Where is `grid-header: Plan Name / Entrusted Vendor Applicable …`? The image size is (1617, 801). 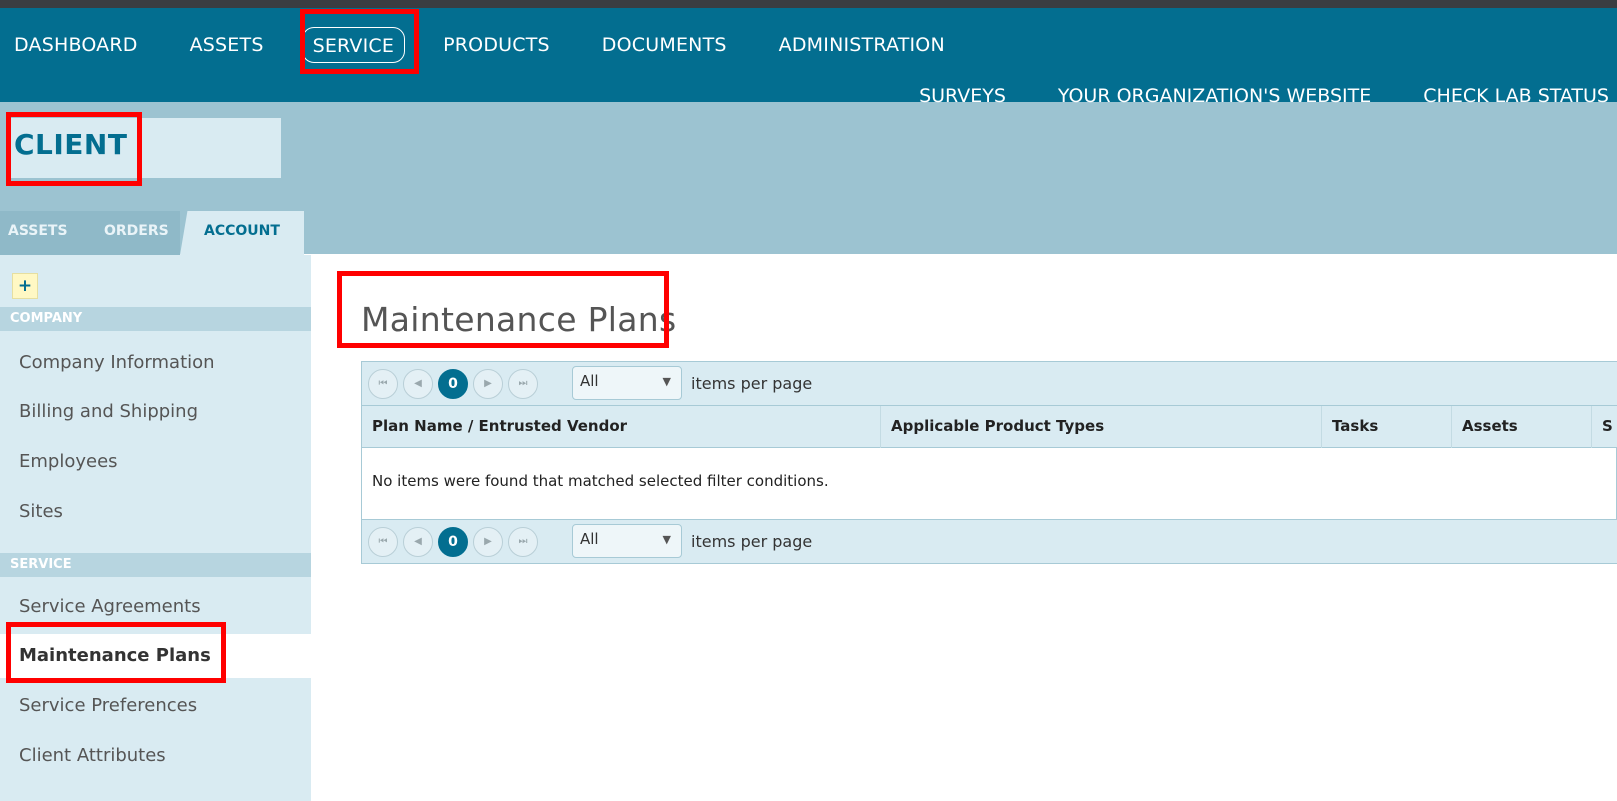 grid-header: Plan Name / Entrusted Vendor Applicable … is located at coordinates (989, 427).